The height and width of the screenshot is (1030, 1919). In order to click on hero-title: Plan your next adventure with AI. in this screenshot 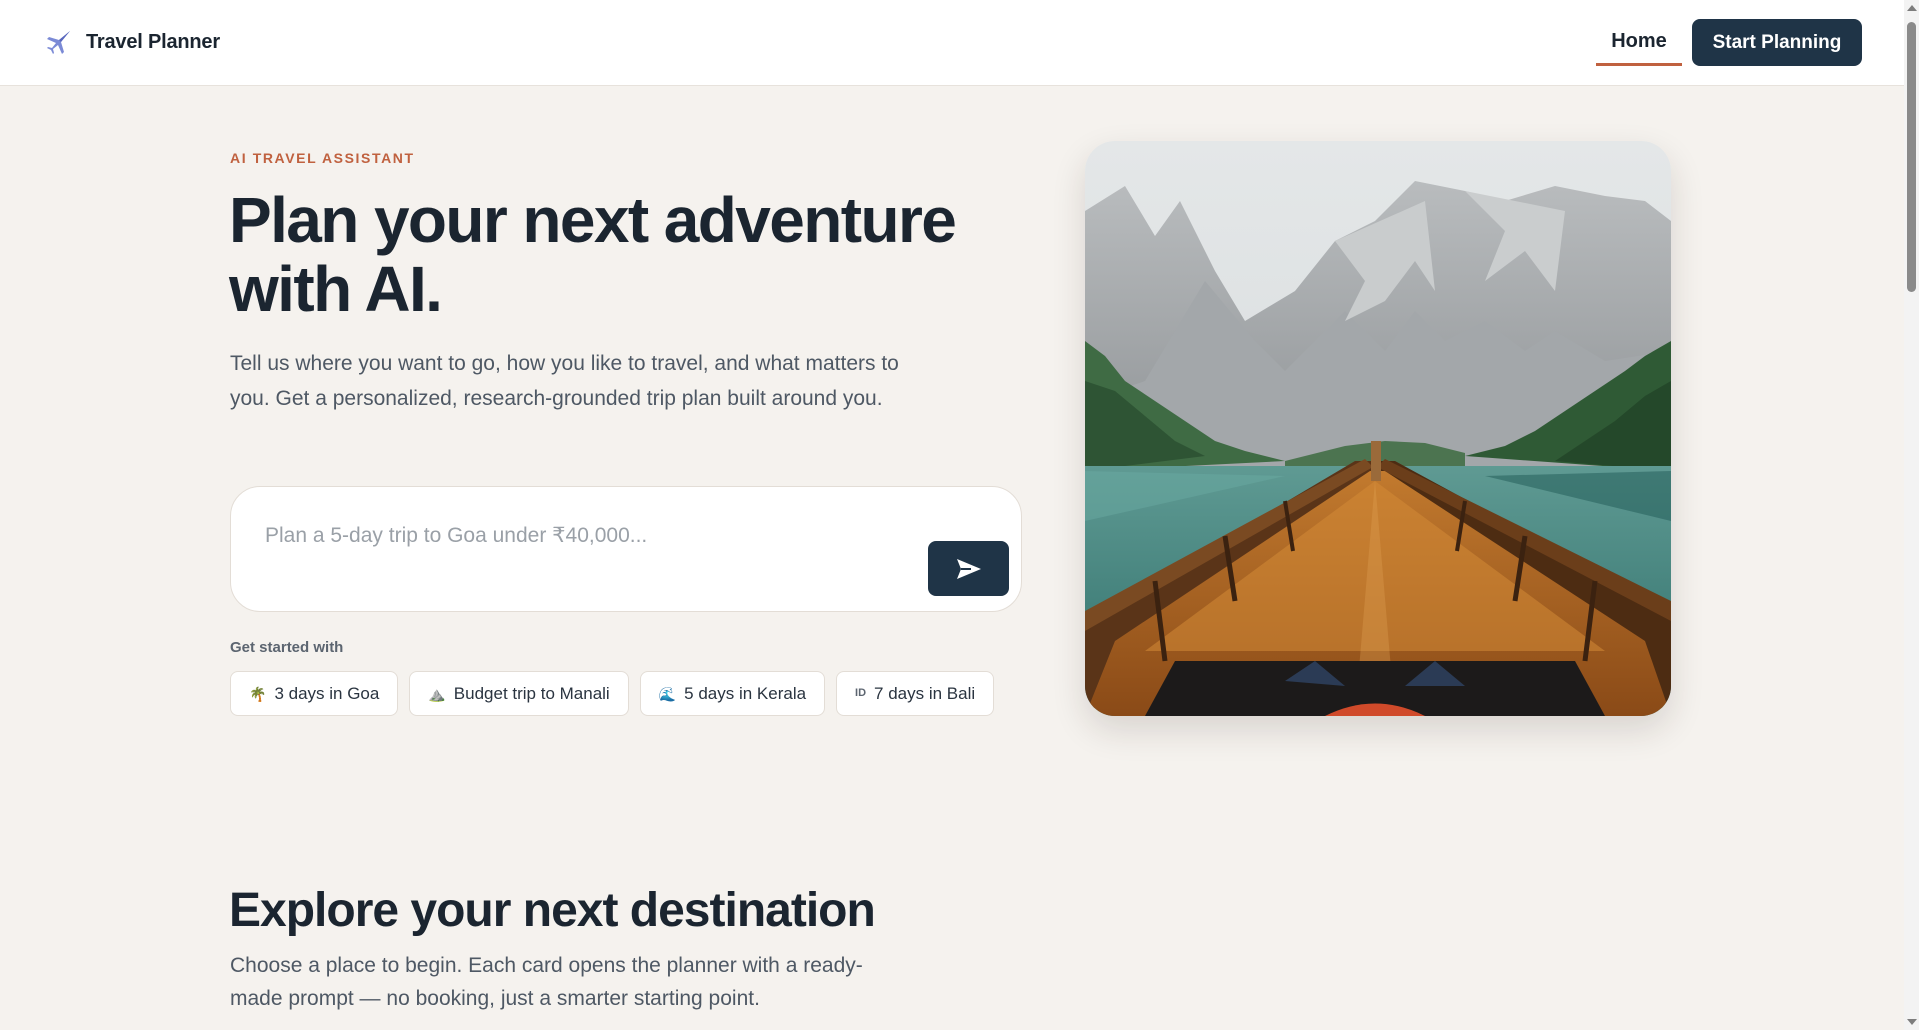, I will do `click(609, 255)`.